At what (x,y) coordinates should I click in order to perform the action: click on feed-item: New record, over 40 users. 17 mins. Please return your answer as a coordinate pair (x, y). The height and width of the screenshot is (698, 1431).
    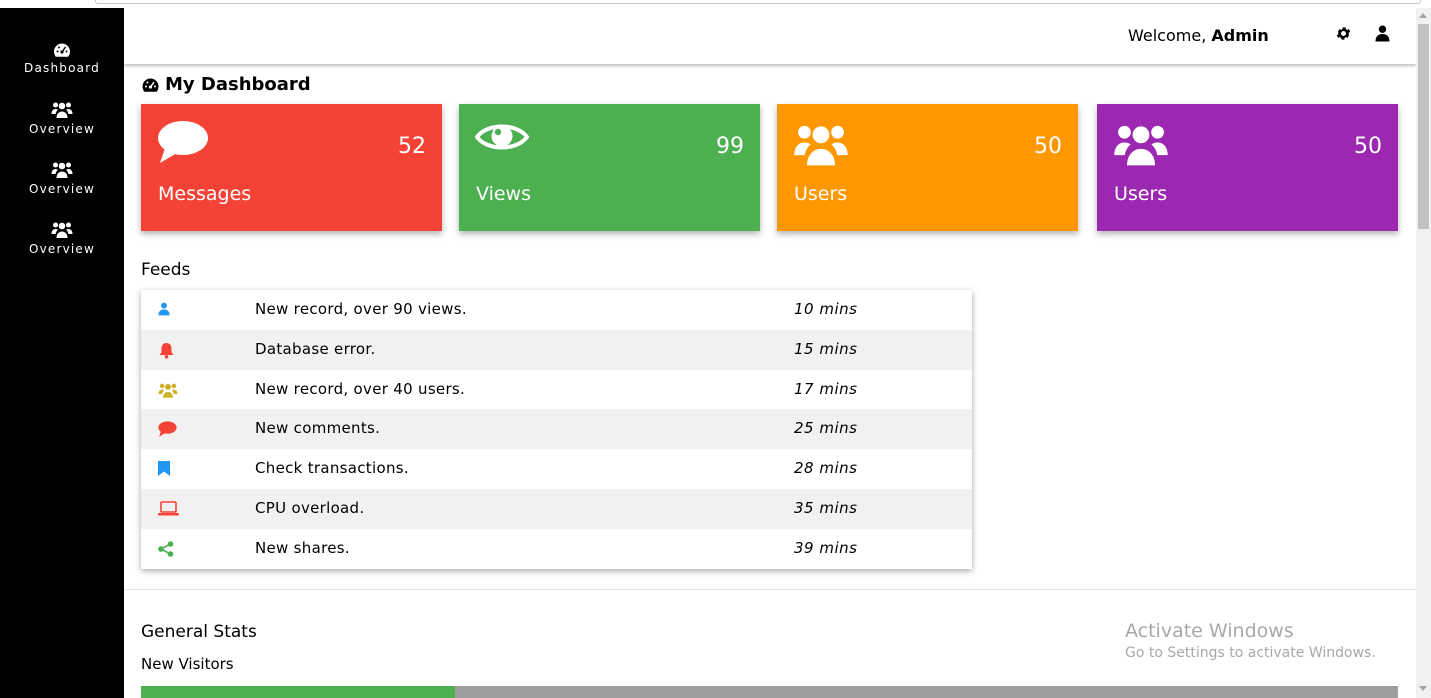
    Looking at the image, I should click on (556, 390).